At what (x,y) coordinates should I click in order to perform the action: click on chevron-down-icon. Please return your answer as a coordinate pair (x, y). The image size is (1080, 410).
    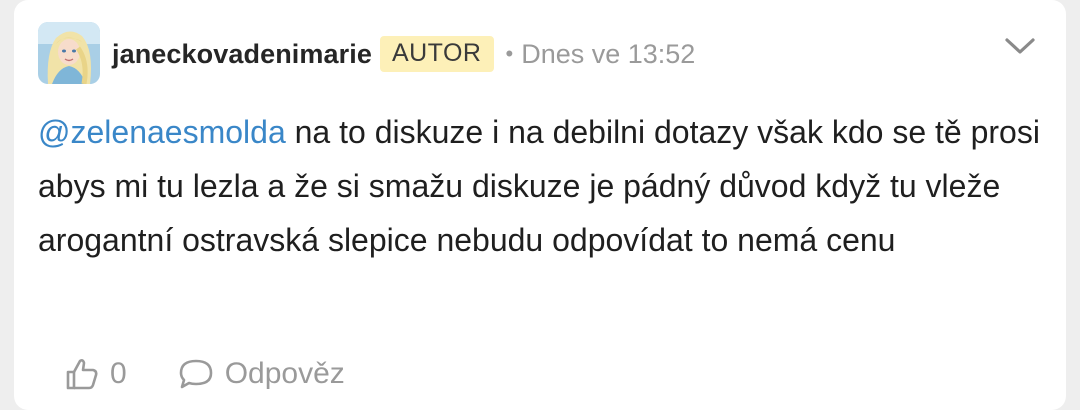
    Looking at the image, I should click on (1020, 46).